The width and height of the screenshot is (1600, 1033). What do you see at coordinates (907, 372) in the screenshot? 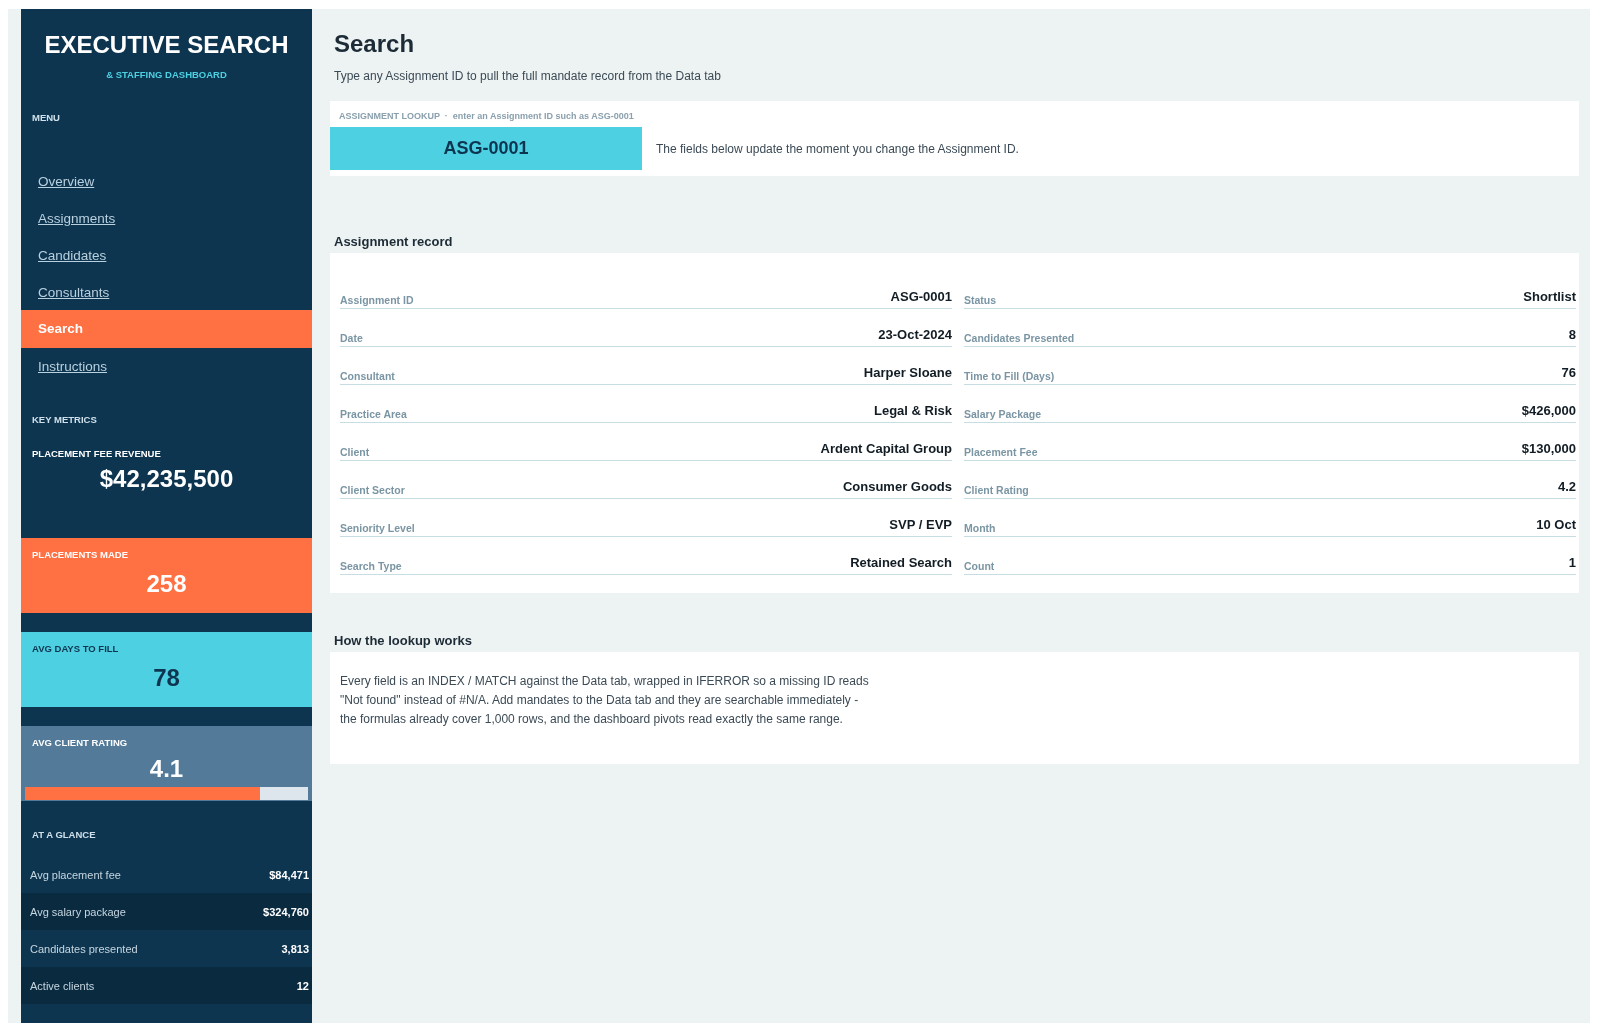
I see `field-value: Harper Sloane` at bounding box center [907, 372].